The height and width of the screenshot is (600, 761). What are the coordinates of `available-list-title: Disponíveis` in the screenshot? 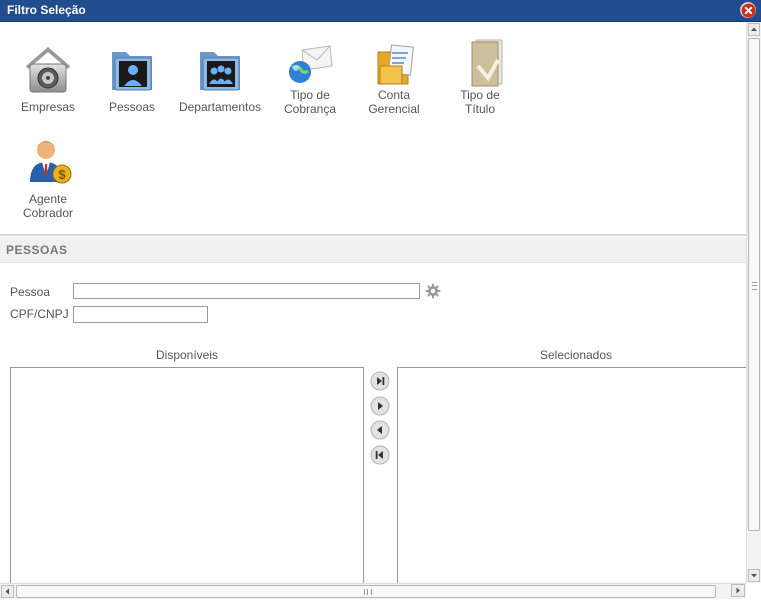 It's located at (187, 355).